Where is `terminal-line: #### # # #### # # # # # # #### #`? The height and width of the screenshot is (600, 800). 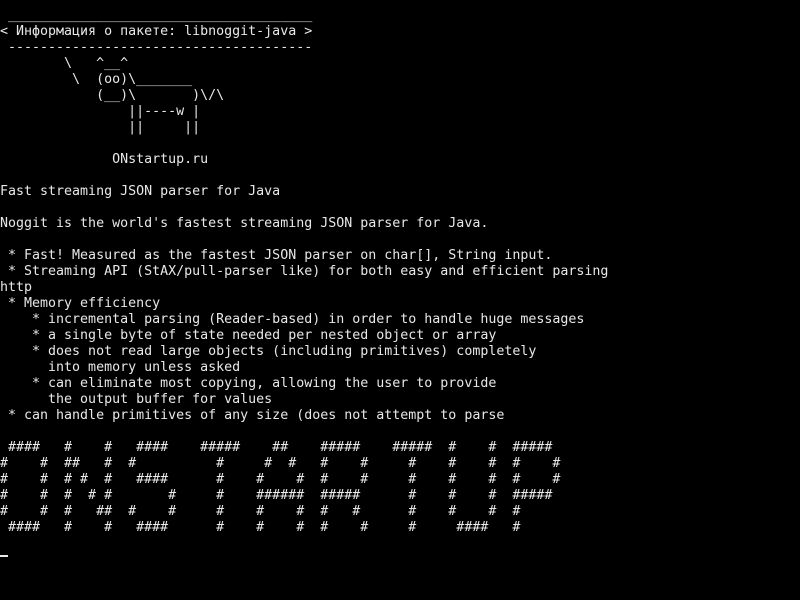 terminal-line: #### # # #### # # # # # # #### # is located at coordinates (260, 527).